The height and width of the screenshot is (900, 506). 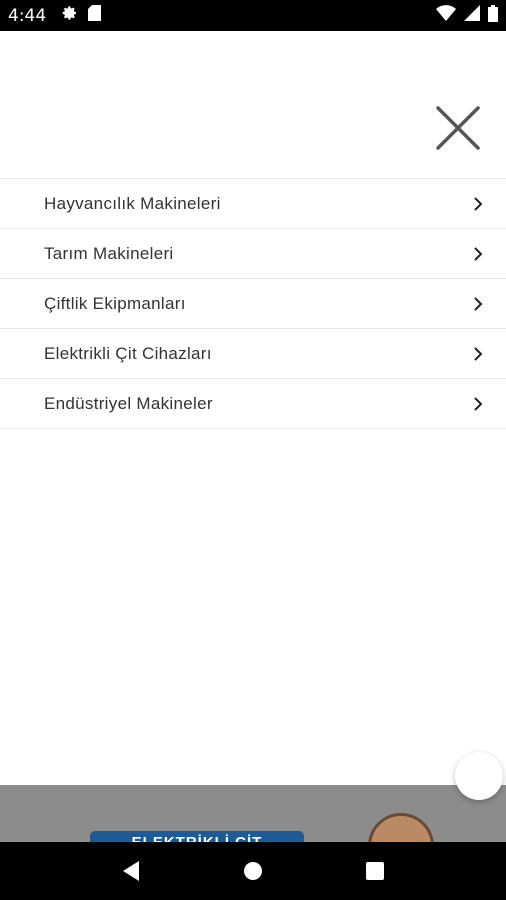 I want to click on close-button, so click(x=458, y=128).